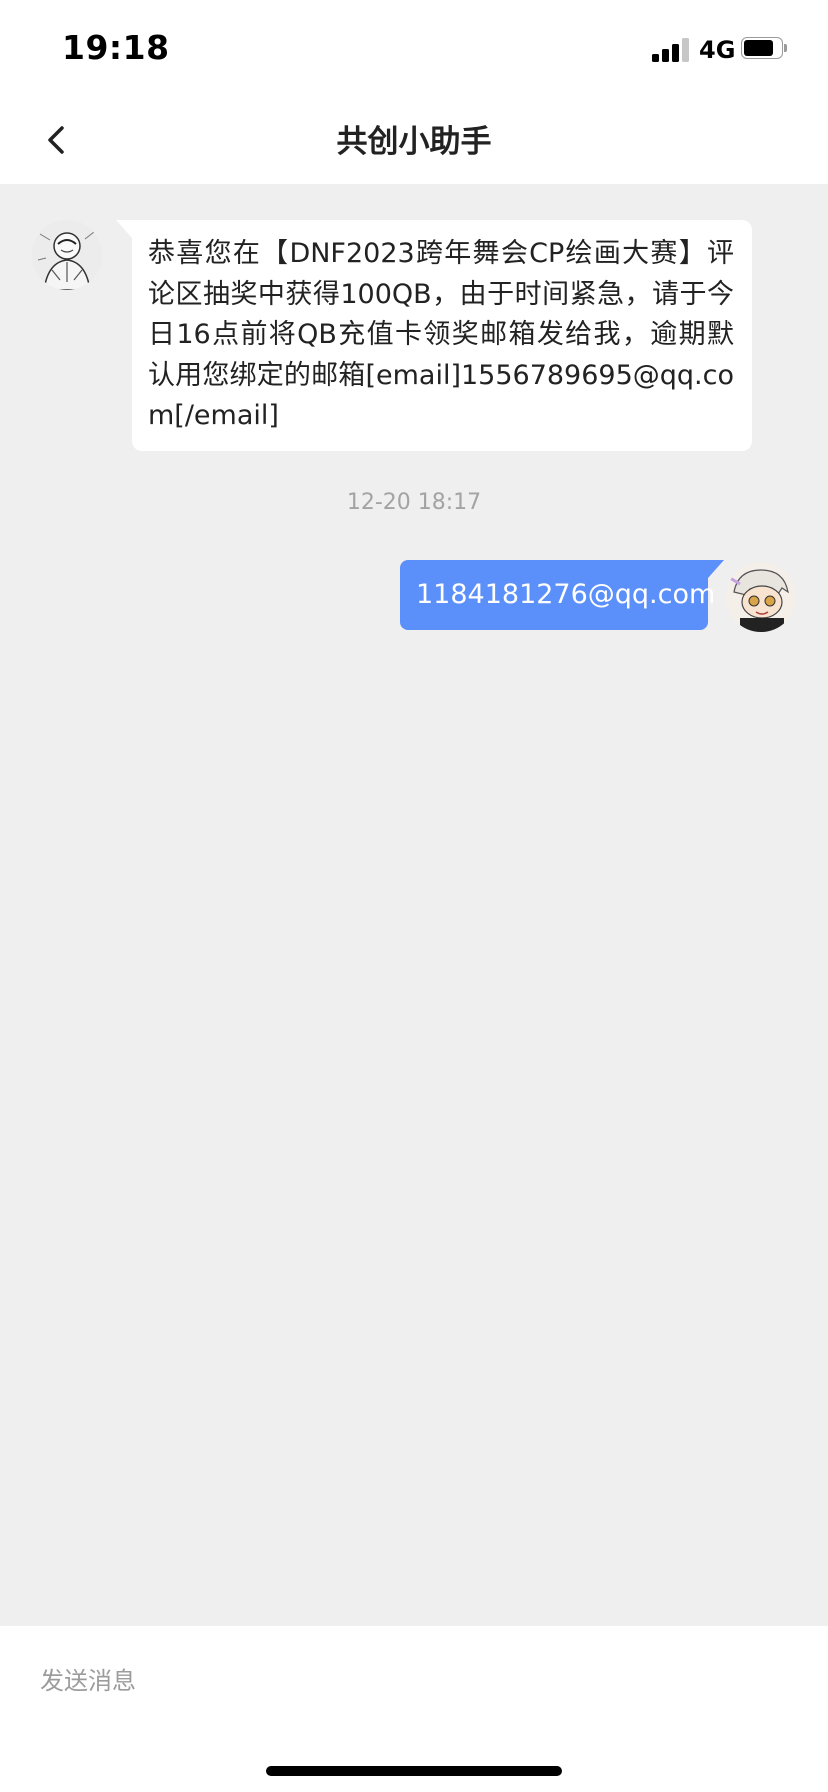  I want to click on status-bar: 19:18 4G, so click(414, 48).